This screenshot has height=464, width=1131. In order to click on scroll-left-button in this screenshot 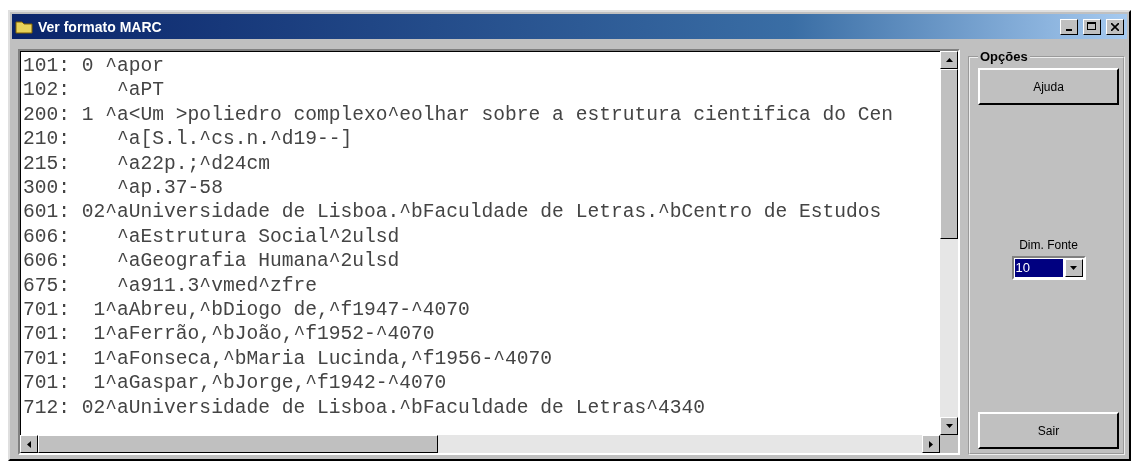, I will do `click(29, 444)`.